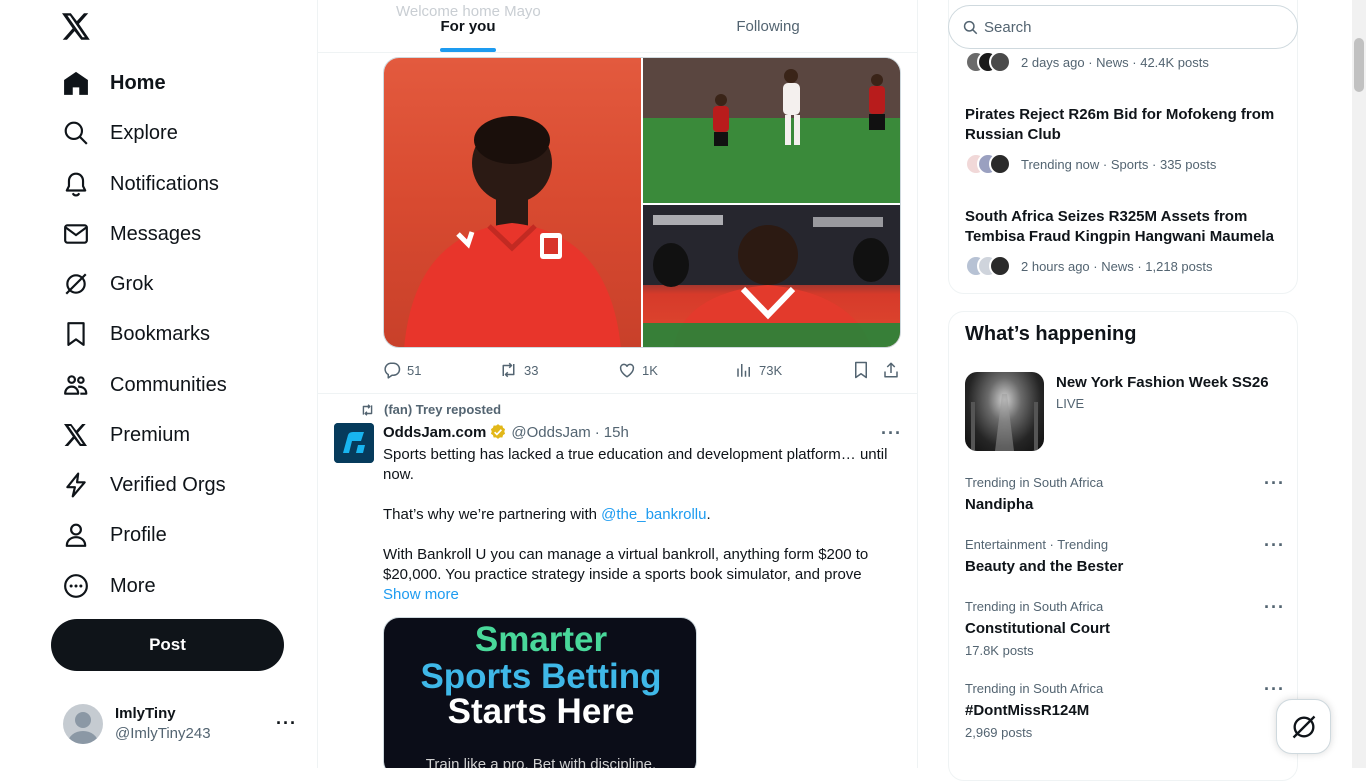 The image size is (1366, 781). Describe the element at coordinates (167, 645) in the screenshot. I see `post-button: Post` at that location.